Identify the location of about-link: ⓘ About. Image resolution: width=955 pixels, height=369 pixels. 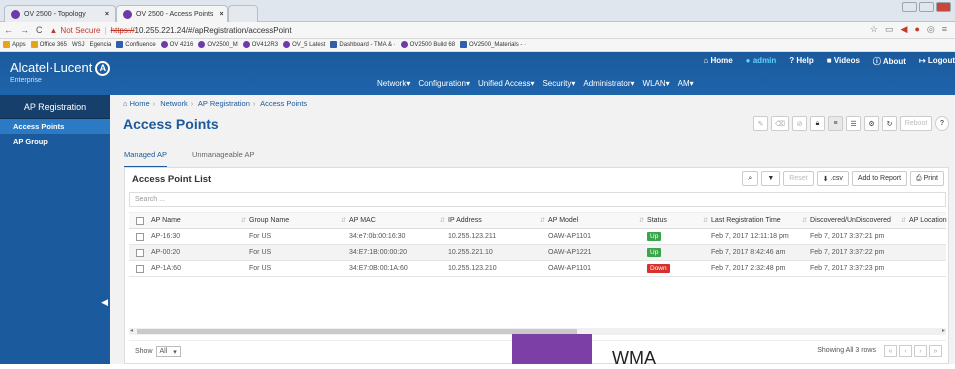
(889, 61).